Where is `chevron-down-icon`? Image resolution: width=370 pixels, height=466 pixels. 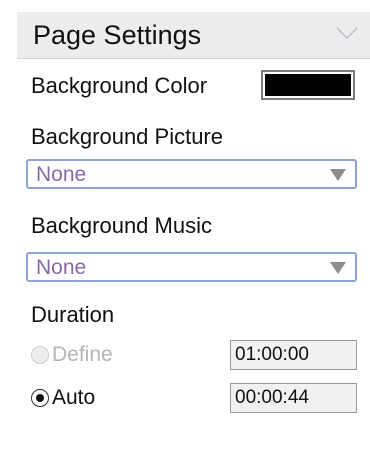 chevron-down-icon is located at coordinates (347, 33).